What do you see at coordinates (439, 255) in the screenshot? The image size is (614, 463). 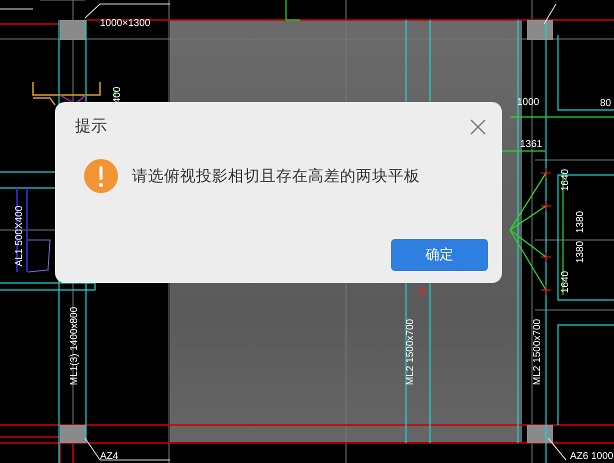 I see `confirm-button: 确定` at bounding box center [439, 255].